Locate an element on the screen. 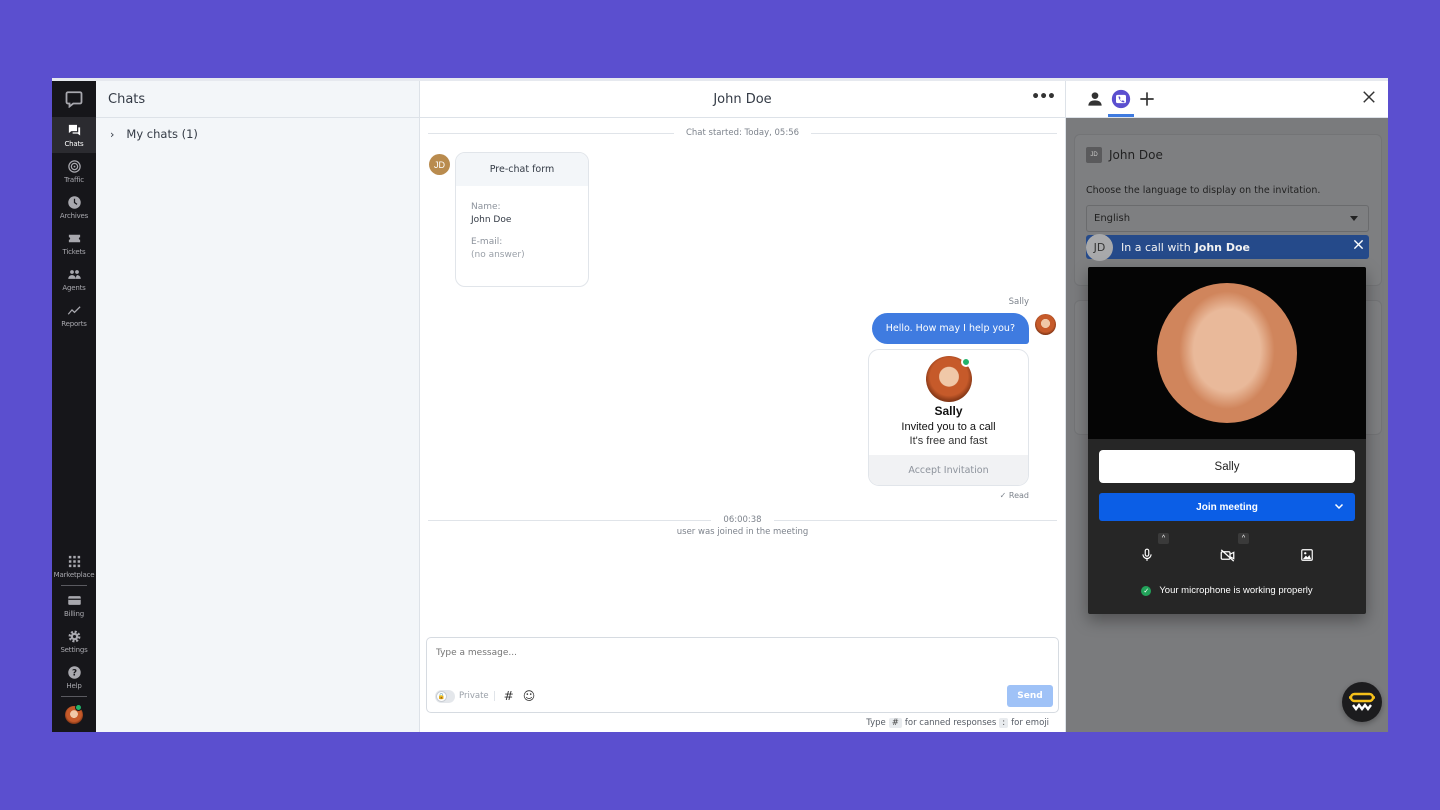  sidebar-bottom: Marketplace Billing Settings ? Help is located at coordinates (74, 640).